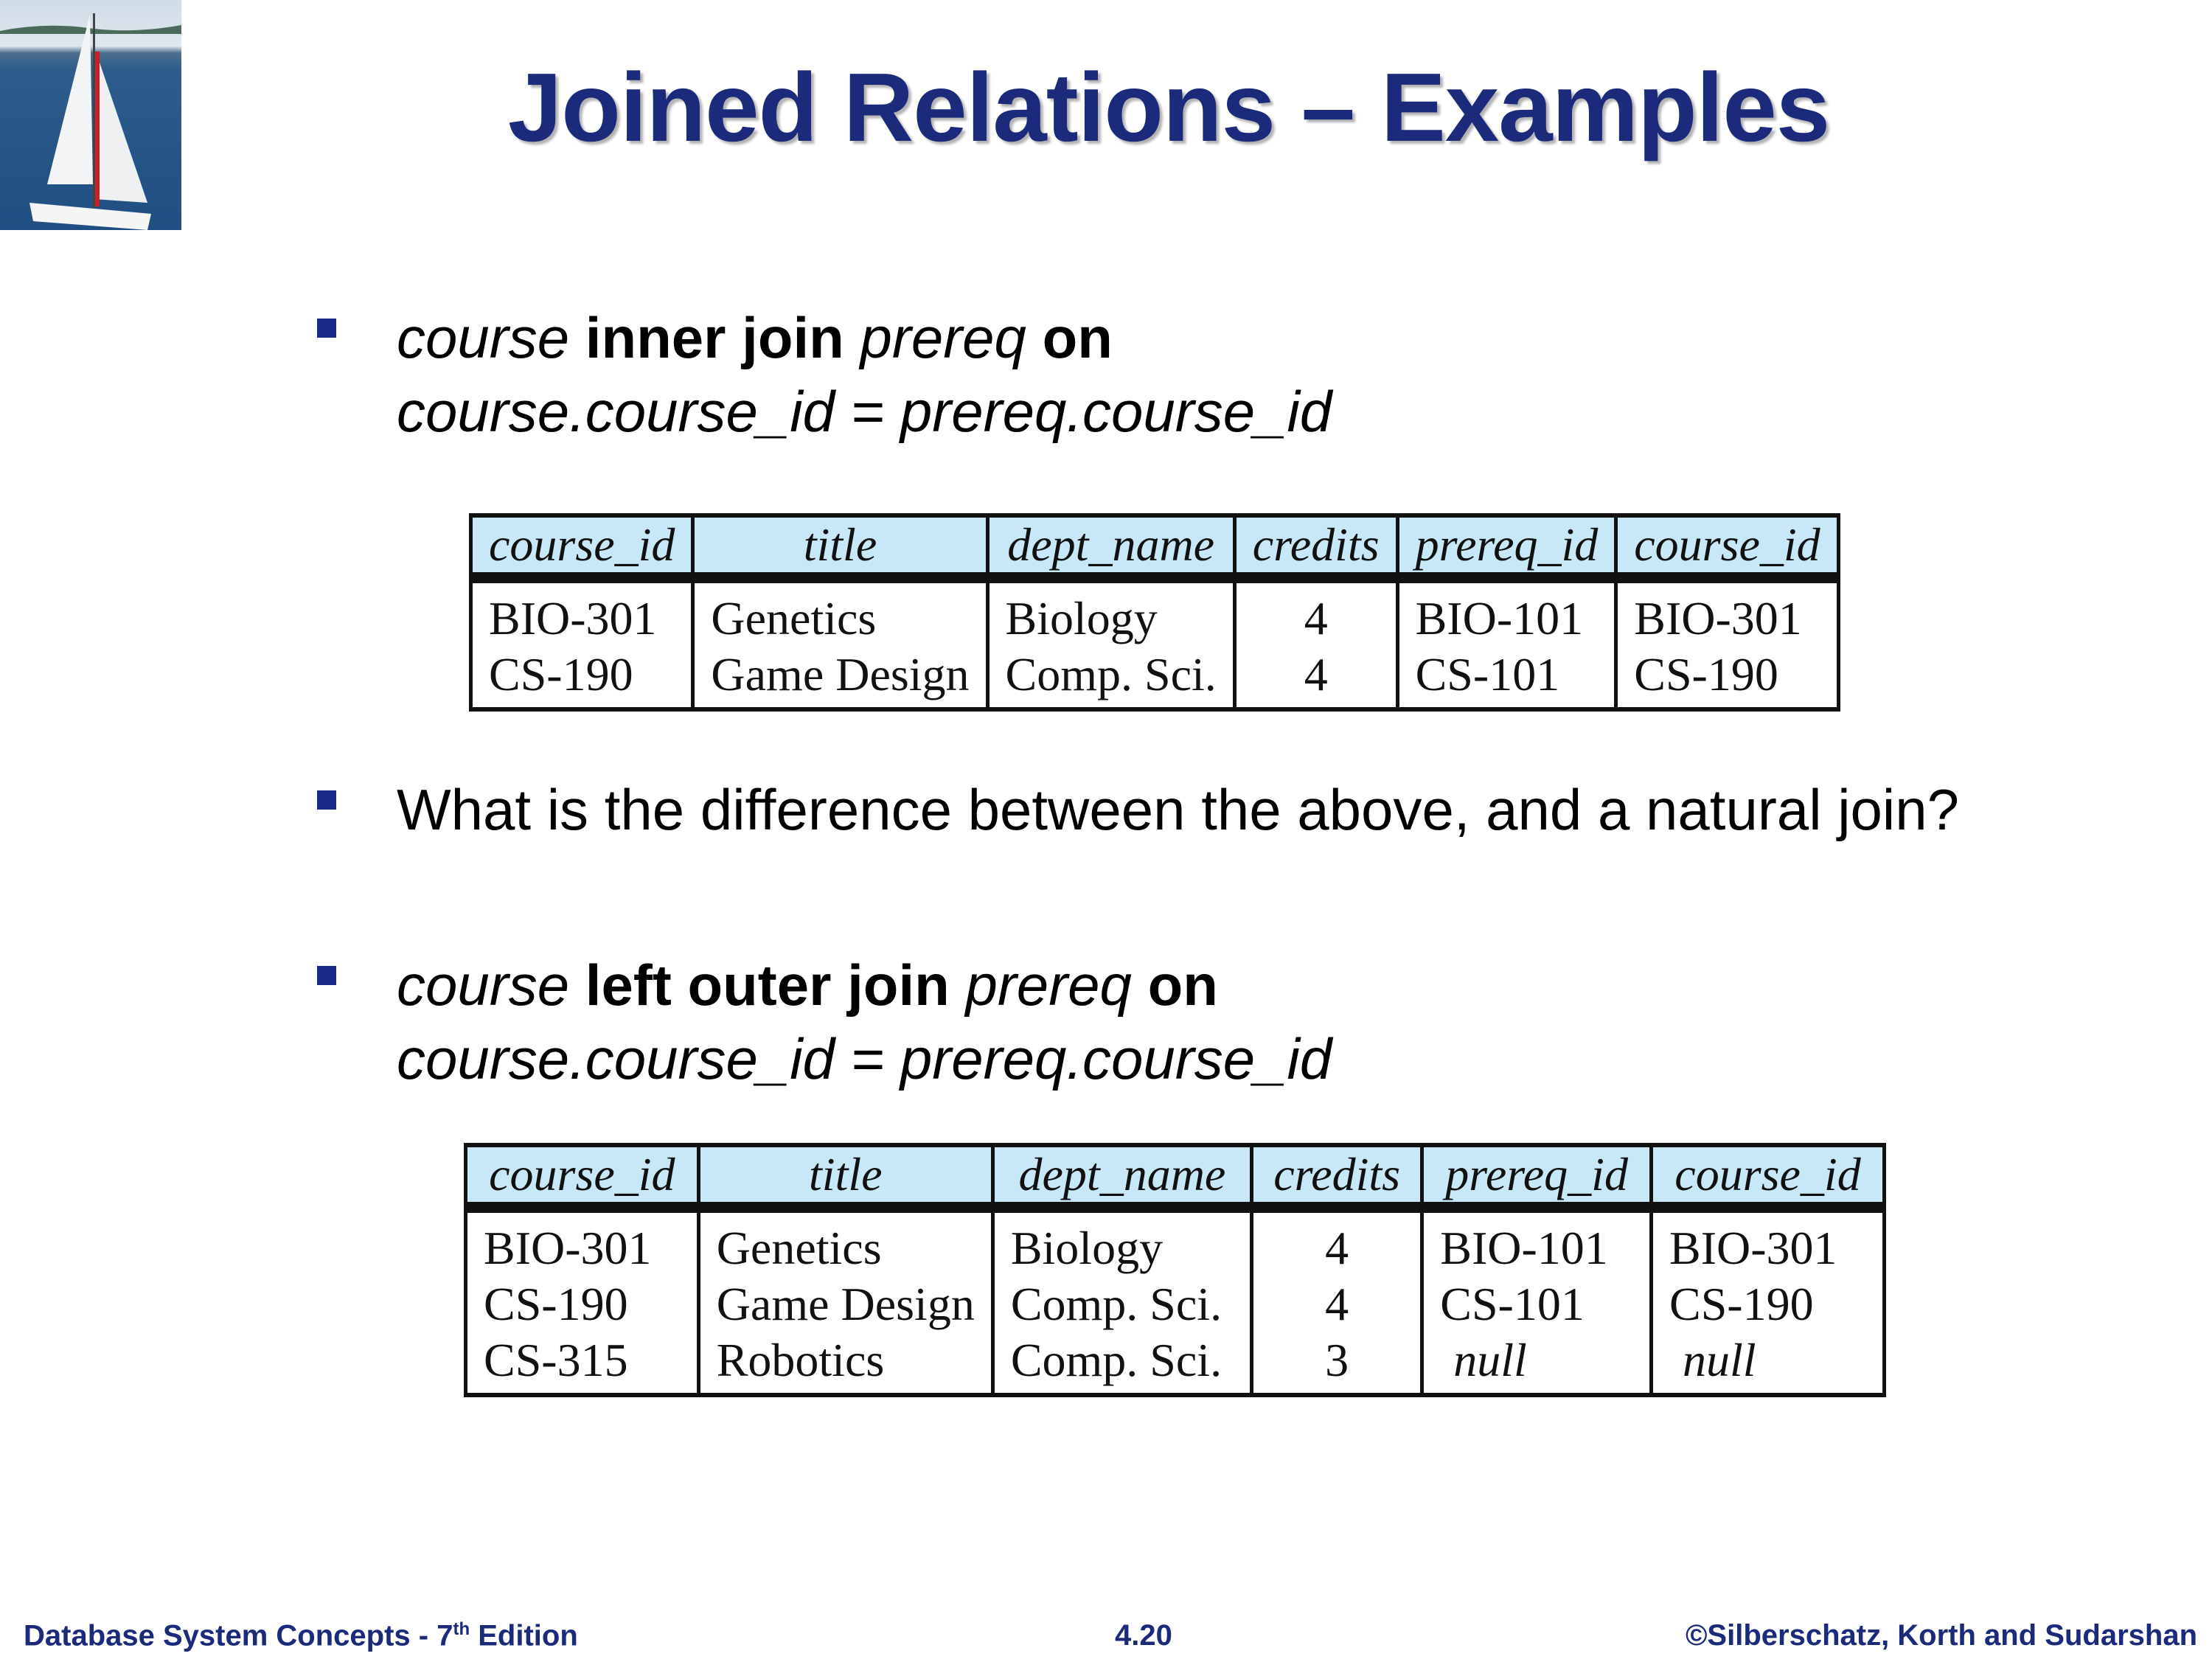  What do you see at coordinates (461, 1629) in the screenshot?
I see `footer-sup: th` at bounding box center [461, 1629].